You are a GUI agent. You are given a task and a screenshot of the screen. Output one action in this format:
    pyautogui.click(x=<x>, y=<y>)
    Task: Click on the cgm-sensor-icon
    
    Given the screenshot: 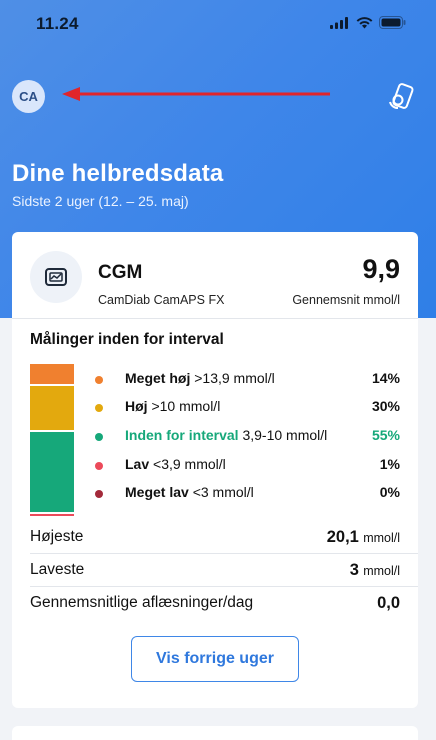 What is the action you would take?
    pyautogui.click(x=56, y=277)
    